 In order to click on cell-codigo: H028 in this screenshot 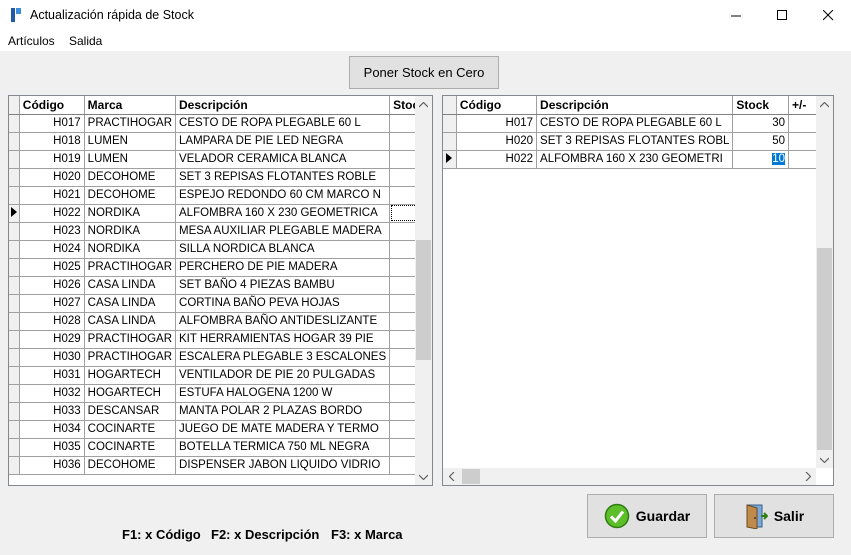, I will do `click(52, 321)`.